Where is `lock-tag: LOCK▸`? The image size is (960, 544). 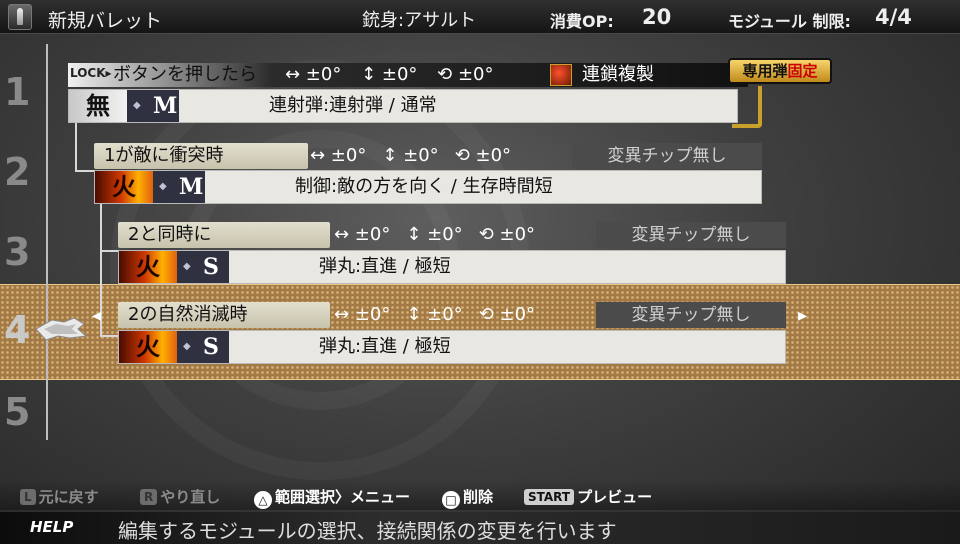
lock-tag: LOCK▸ is located at coordinates (91, 73).